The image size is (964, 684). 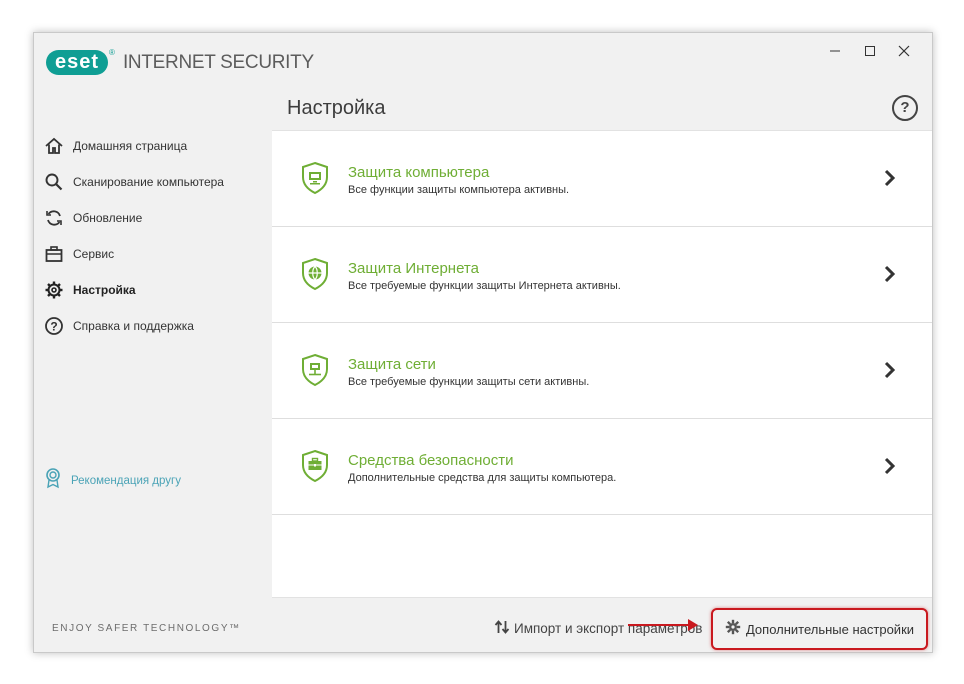 What do you see at coordinates (148, 182) in the screenshot?
I see `sidebar-item-label: Сканирование компьютера` at bounding box center [148, 182].